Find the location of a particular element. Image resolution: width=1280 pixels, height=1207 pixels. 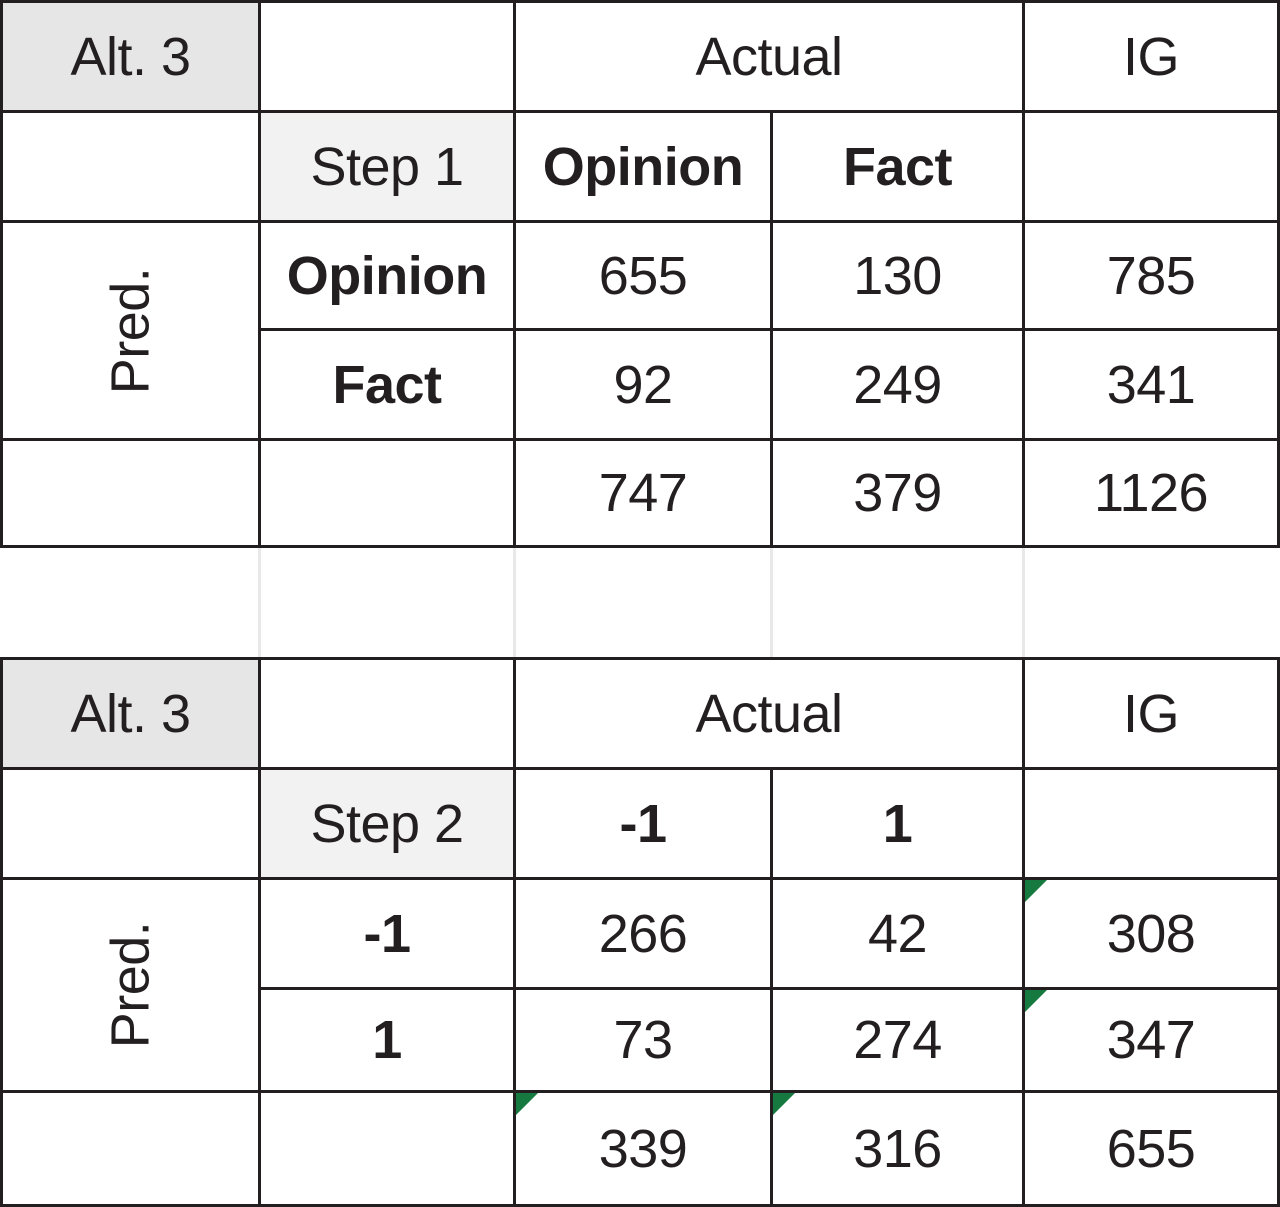

t1-rowB-blank is located at coordinates (130, 166).